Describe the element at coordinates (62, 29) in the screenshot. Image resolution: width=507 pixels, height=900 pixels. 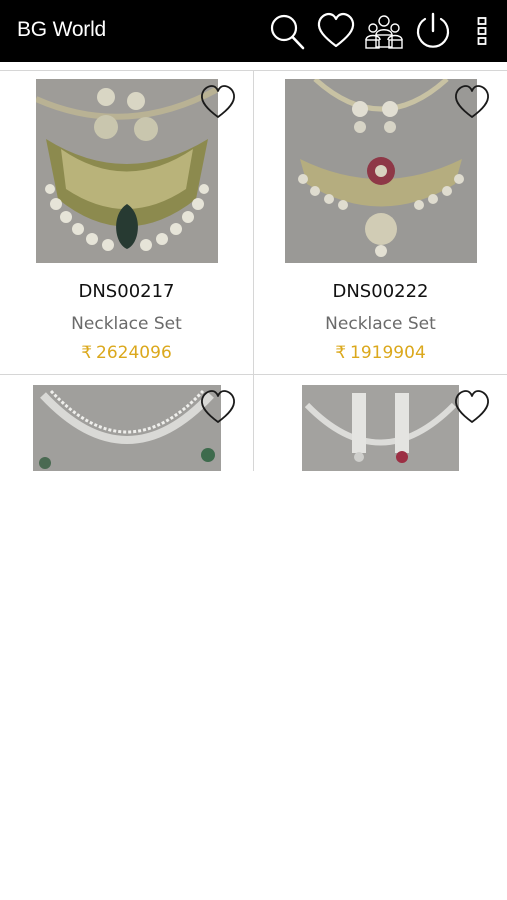
I see `app-title: BG World` at that location.